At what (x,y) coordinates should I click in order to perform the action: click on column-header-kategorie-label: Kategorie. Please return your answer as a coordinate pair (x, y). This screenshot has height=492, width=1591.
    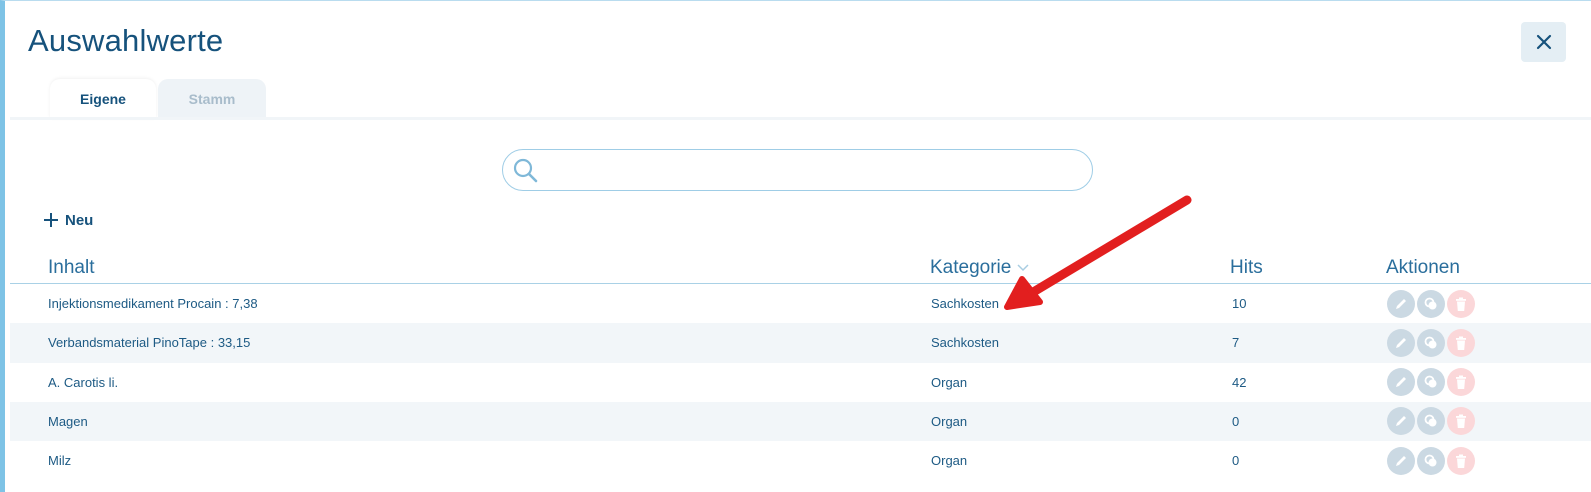
    Looking at the image, I should click on (971, 267).